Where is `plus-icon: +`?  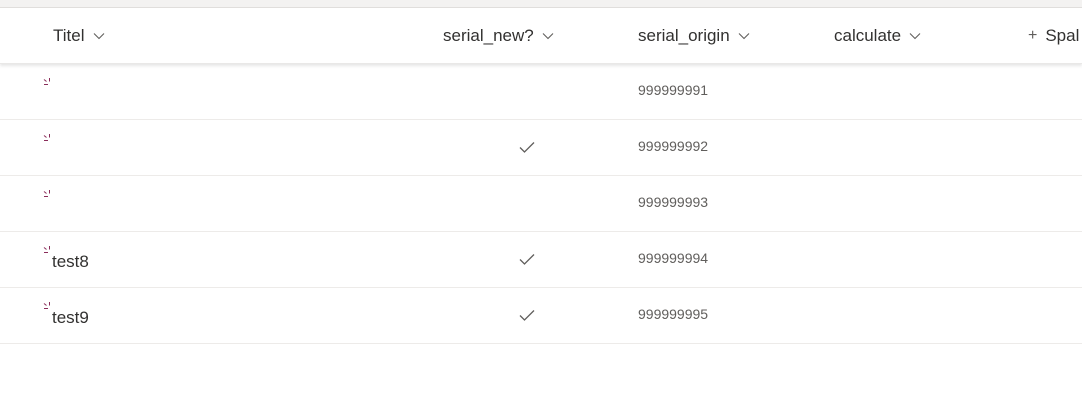 plus-icon: + is located at coordinates (1033, 35).